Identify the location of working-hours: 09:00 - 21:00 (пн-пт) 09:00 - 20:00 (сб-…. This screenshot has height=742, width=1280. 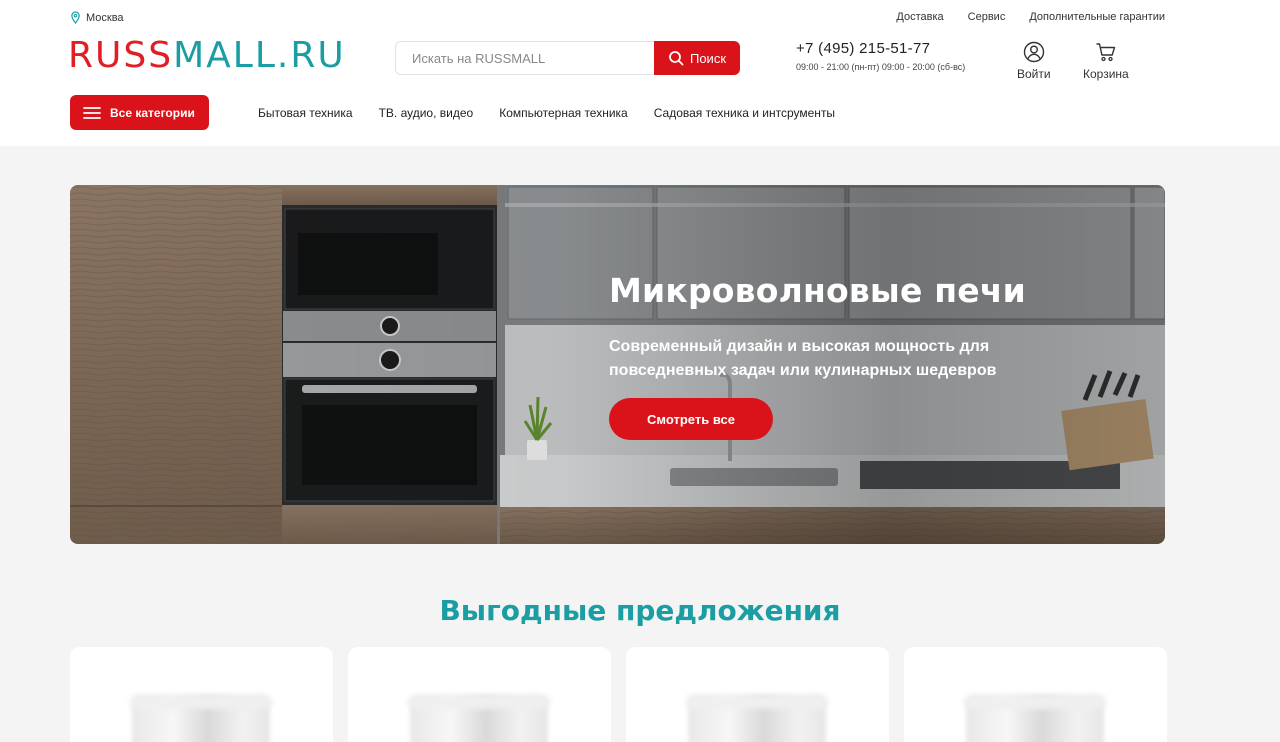
(881, 67).